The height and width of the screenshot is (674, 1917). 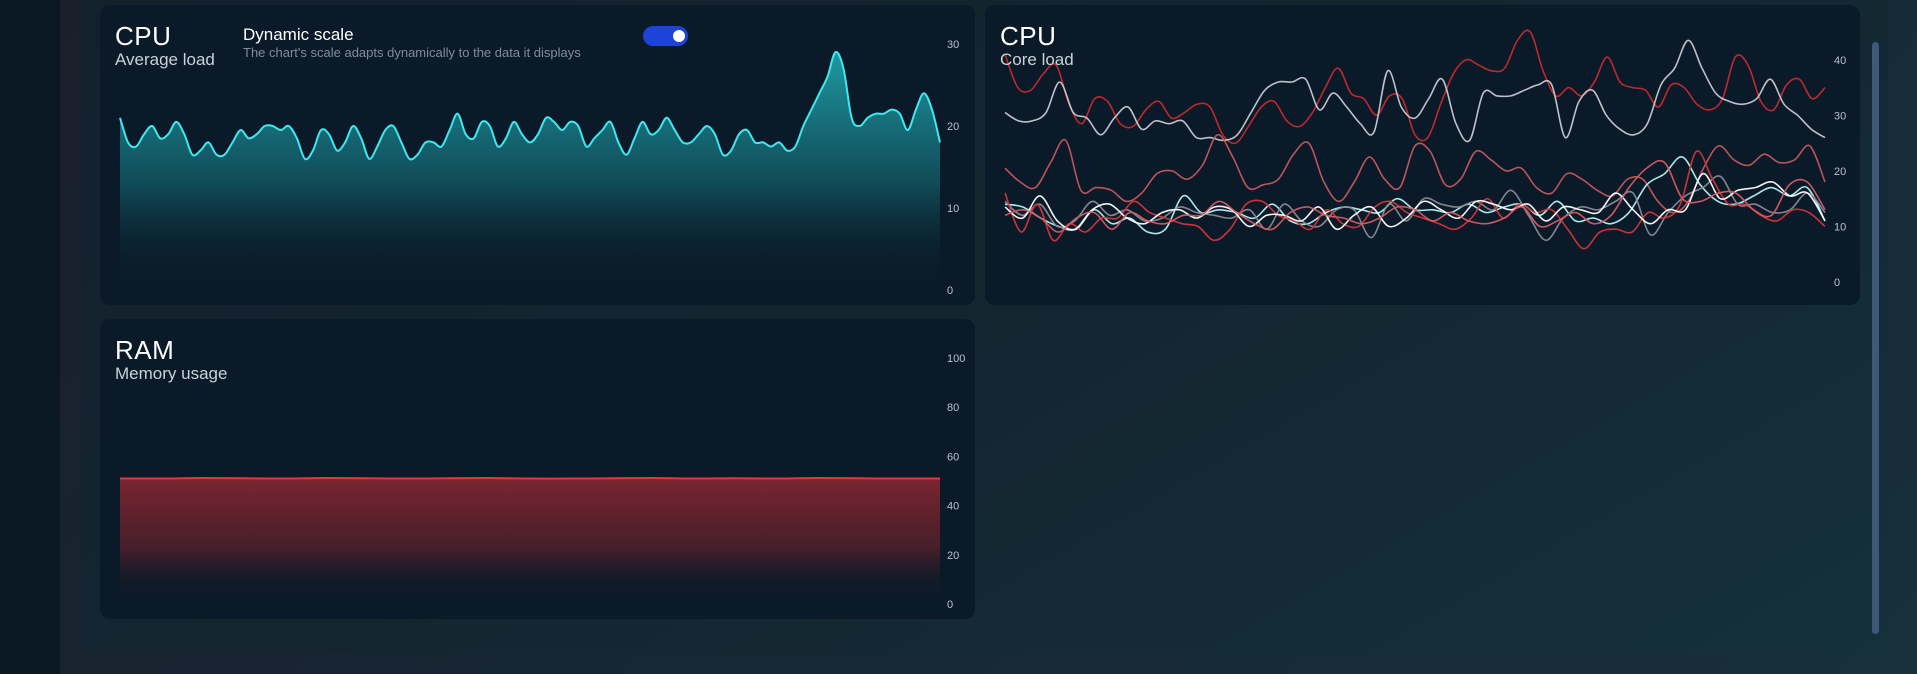 I want to click on left-rail, so click(x=30, y=337).